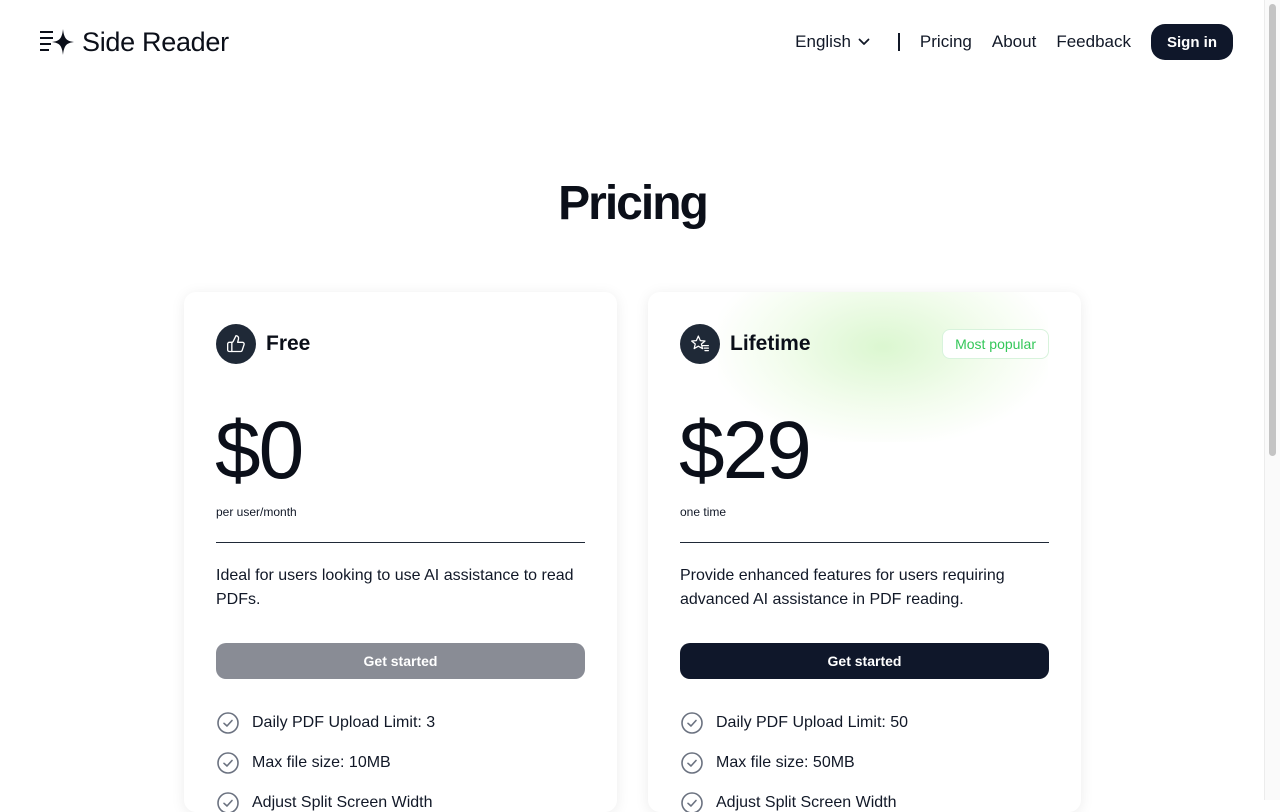 The image size is (1280, 812). I want to click on plan-period: one time, so click(703, 512).